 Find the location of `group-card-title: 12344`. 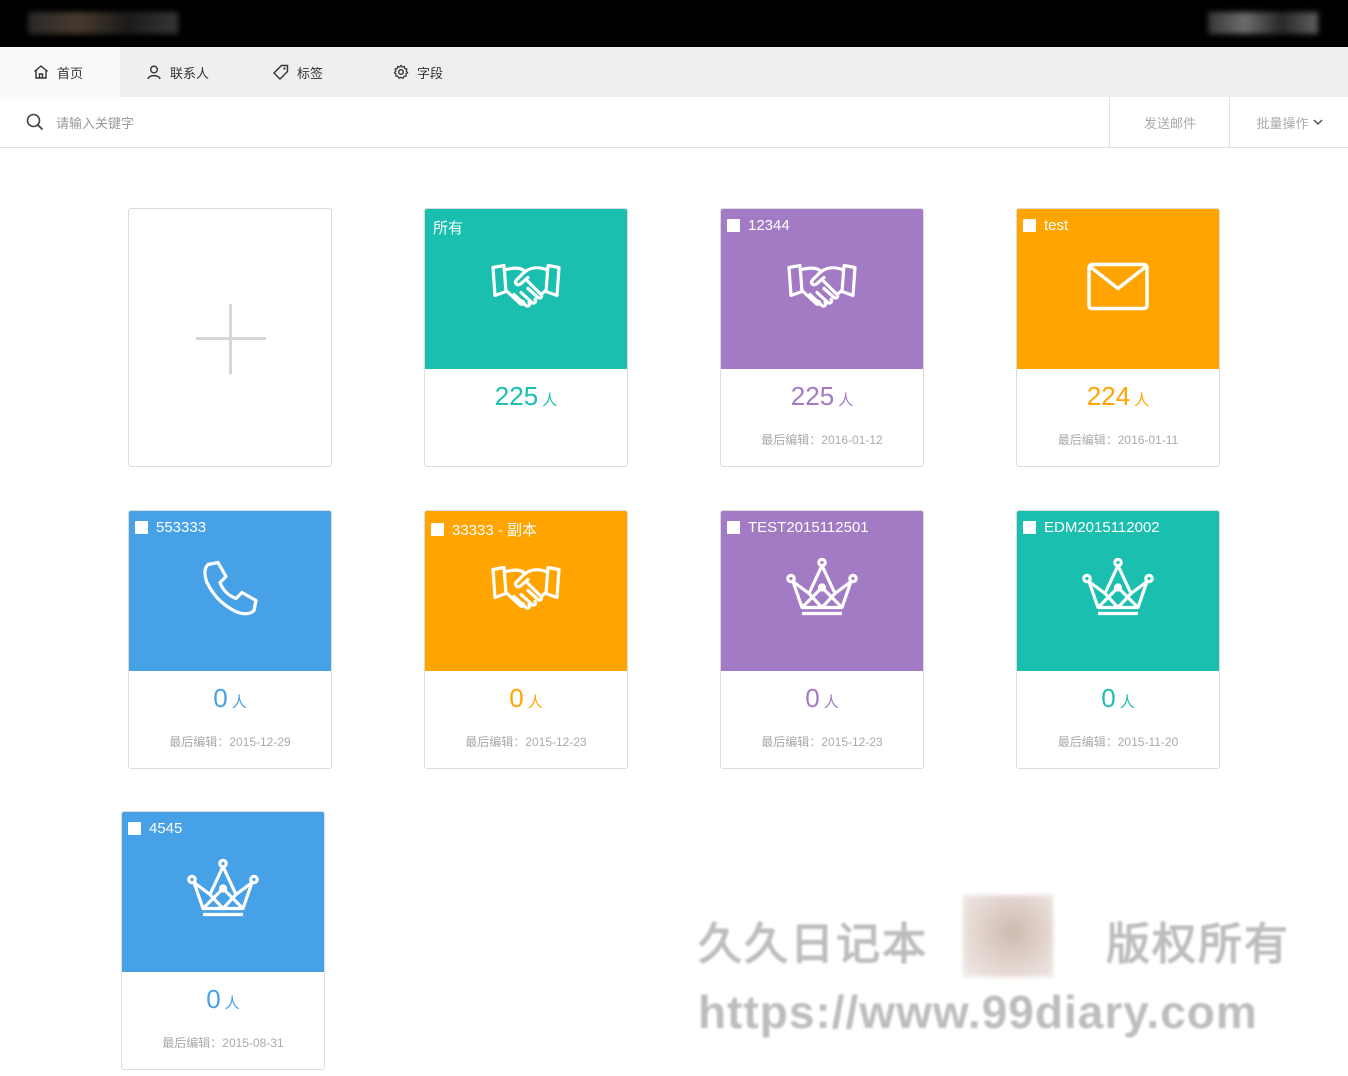

group-card-title: 12344 is located at coordinates (758, 225).